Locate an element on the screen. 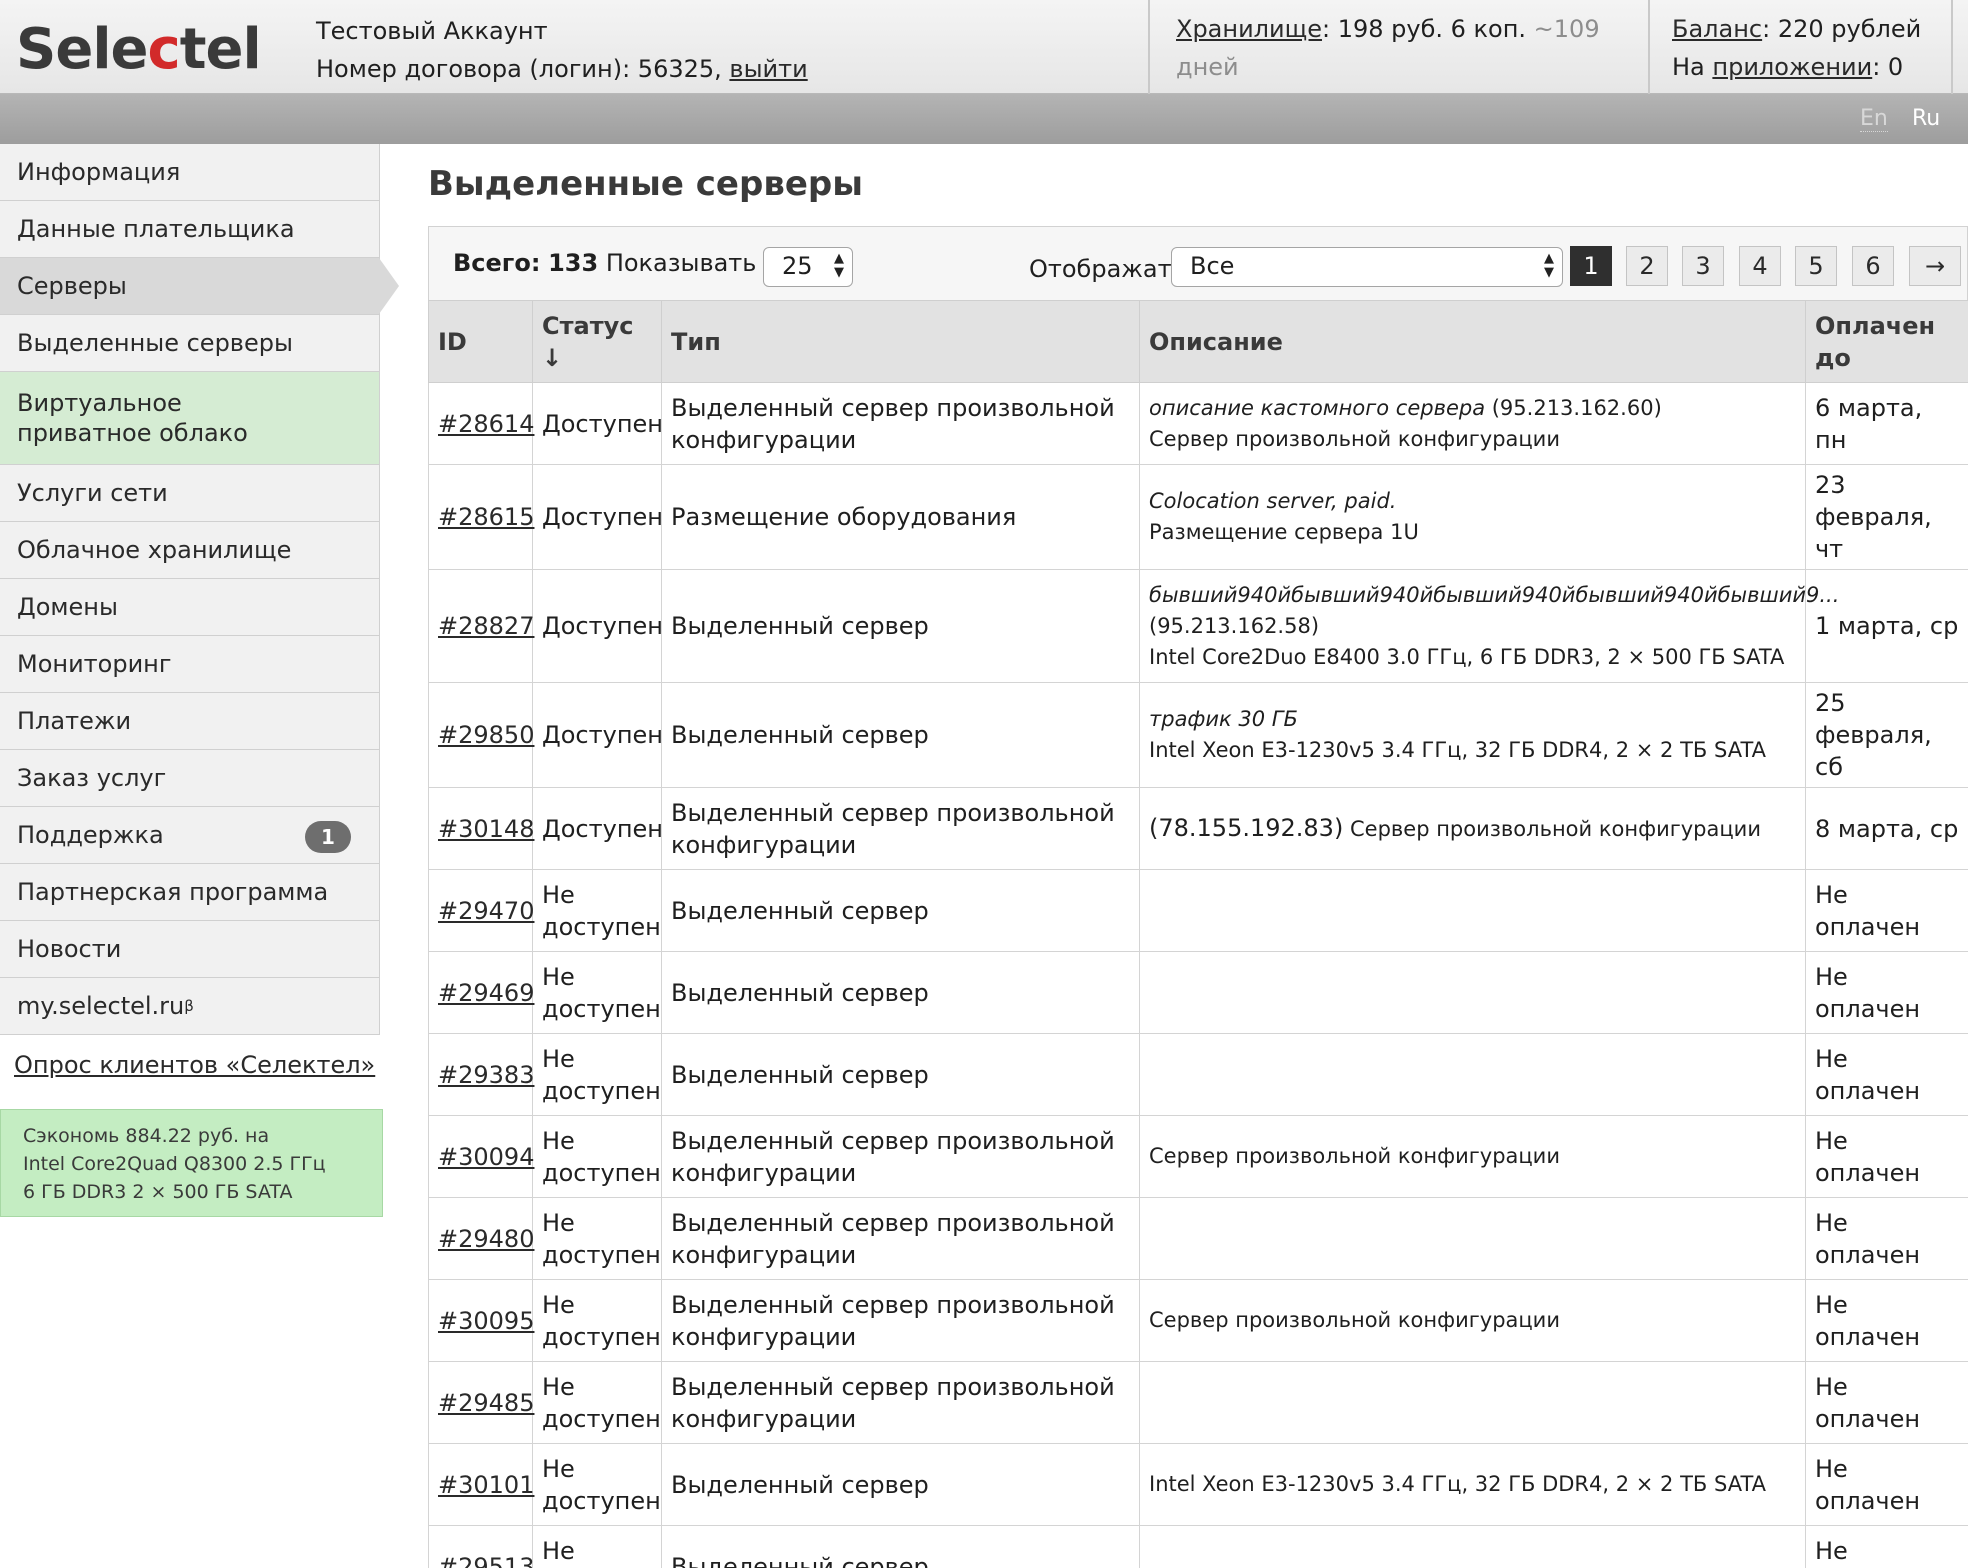 This screenshot has height=1568, width=1968. server-id-cell: #30148 is located at coordinates (481, 828).